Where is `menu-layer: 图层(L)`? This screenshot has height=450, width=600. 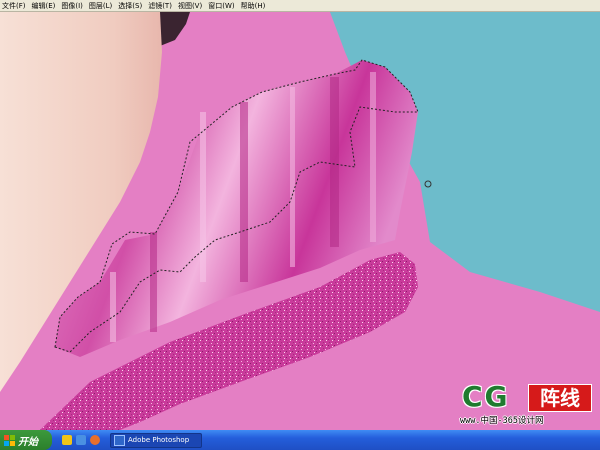 menu-layer: 图层(L) is located at coordinates (100, 6).